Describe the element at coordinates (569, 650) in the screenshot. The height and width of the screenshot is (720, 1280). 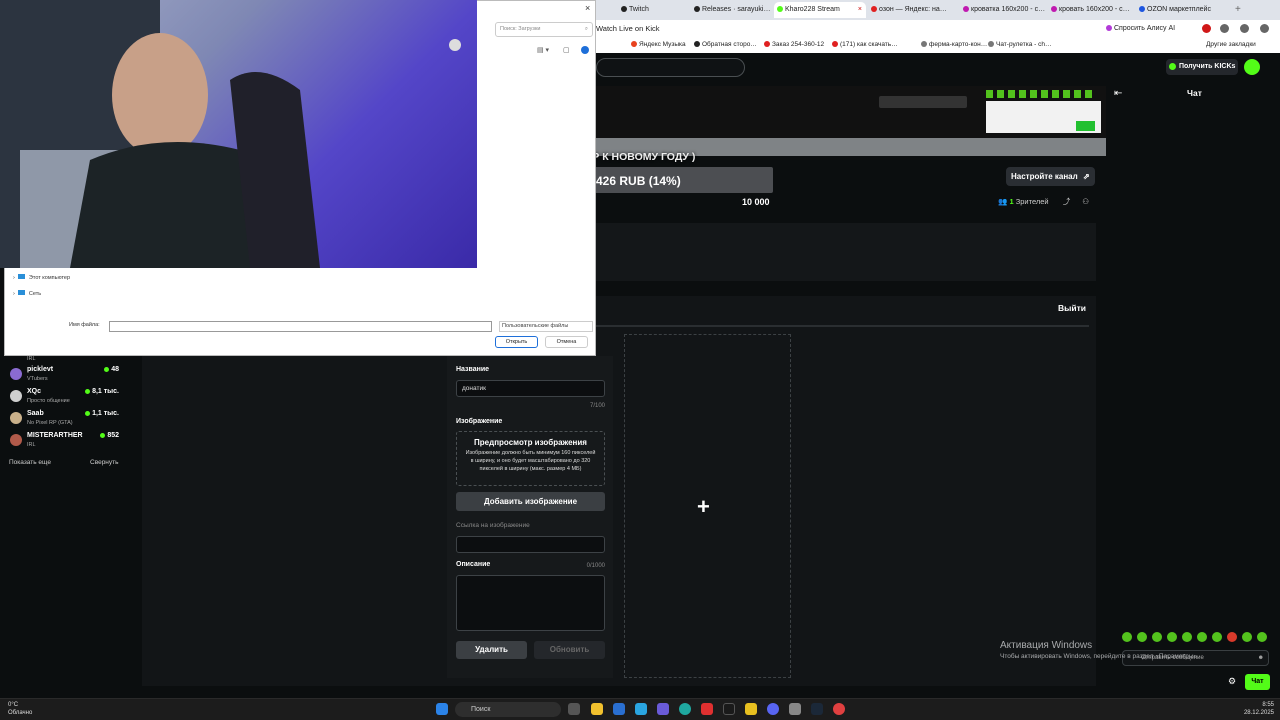
I see `update-button: Обновить` at that location.